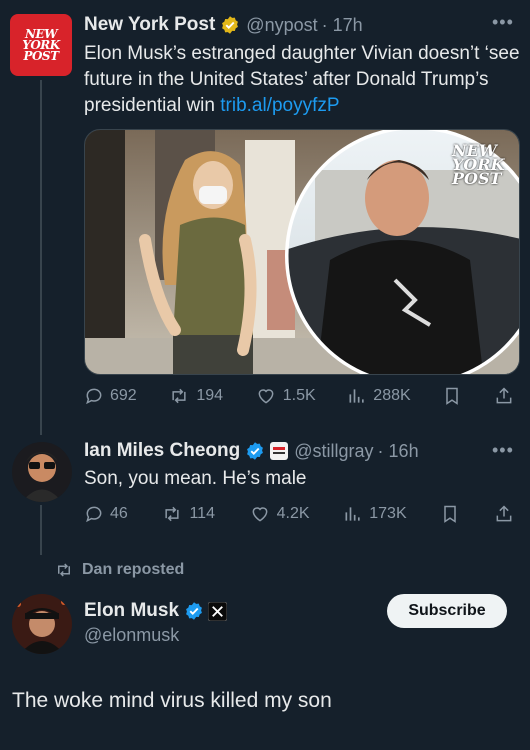  I want to click on repost-button: 114, so click(188, 514).